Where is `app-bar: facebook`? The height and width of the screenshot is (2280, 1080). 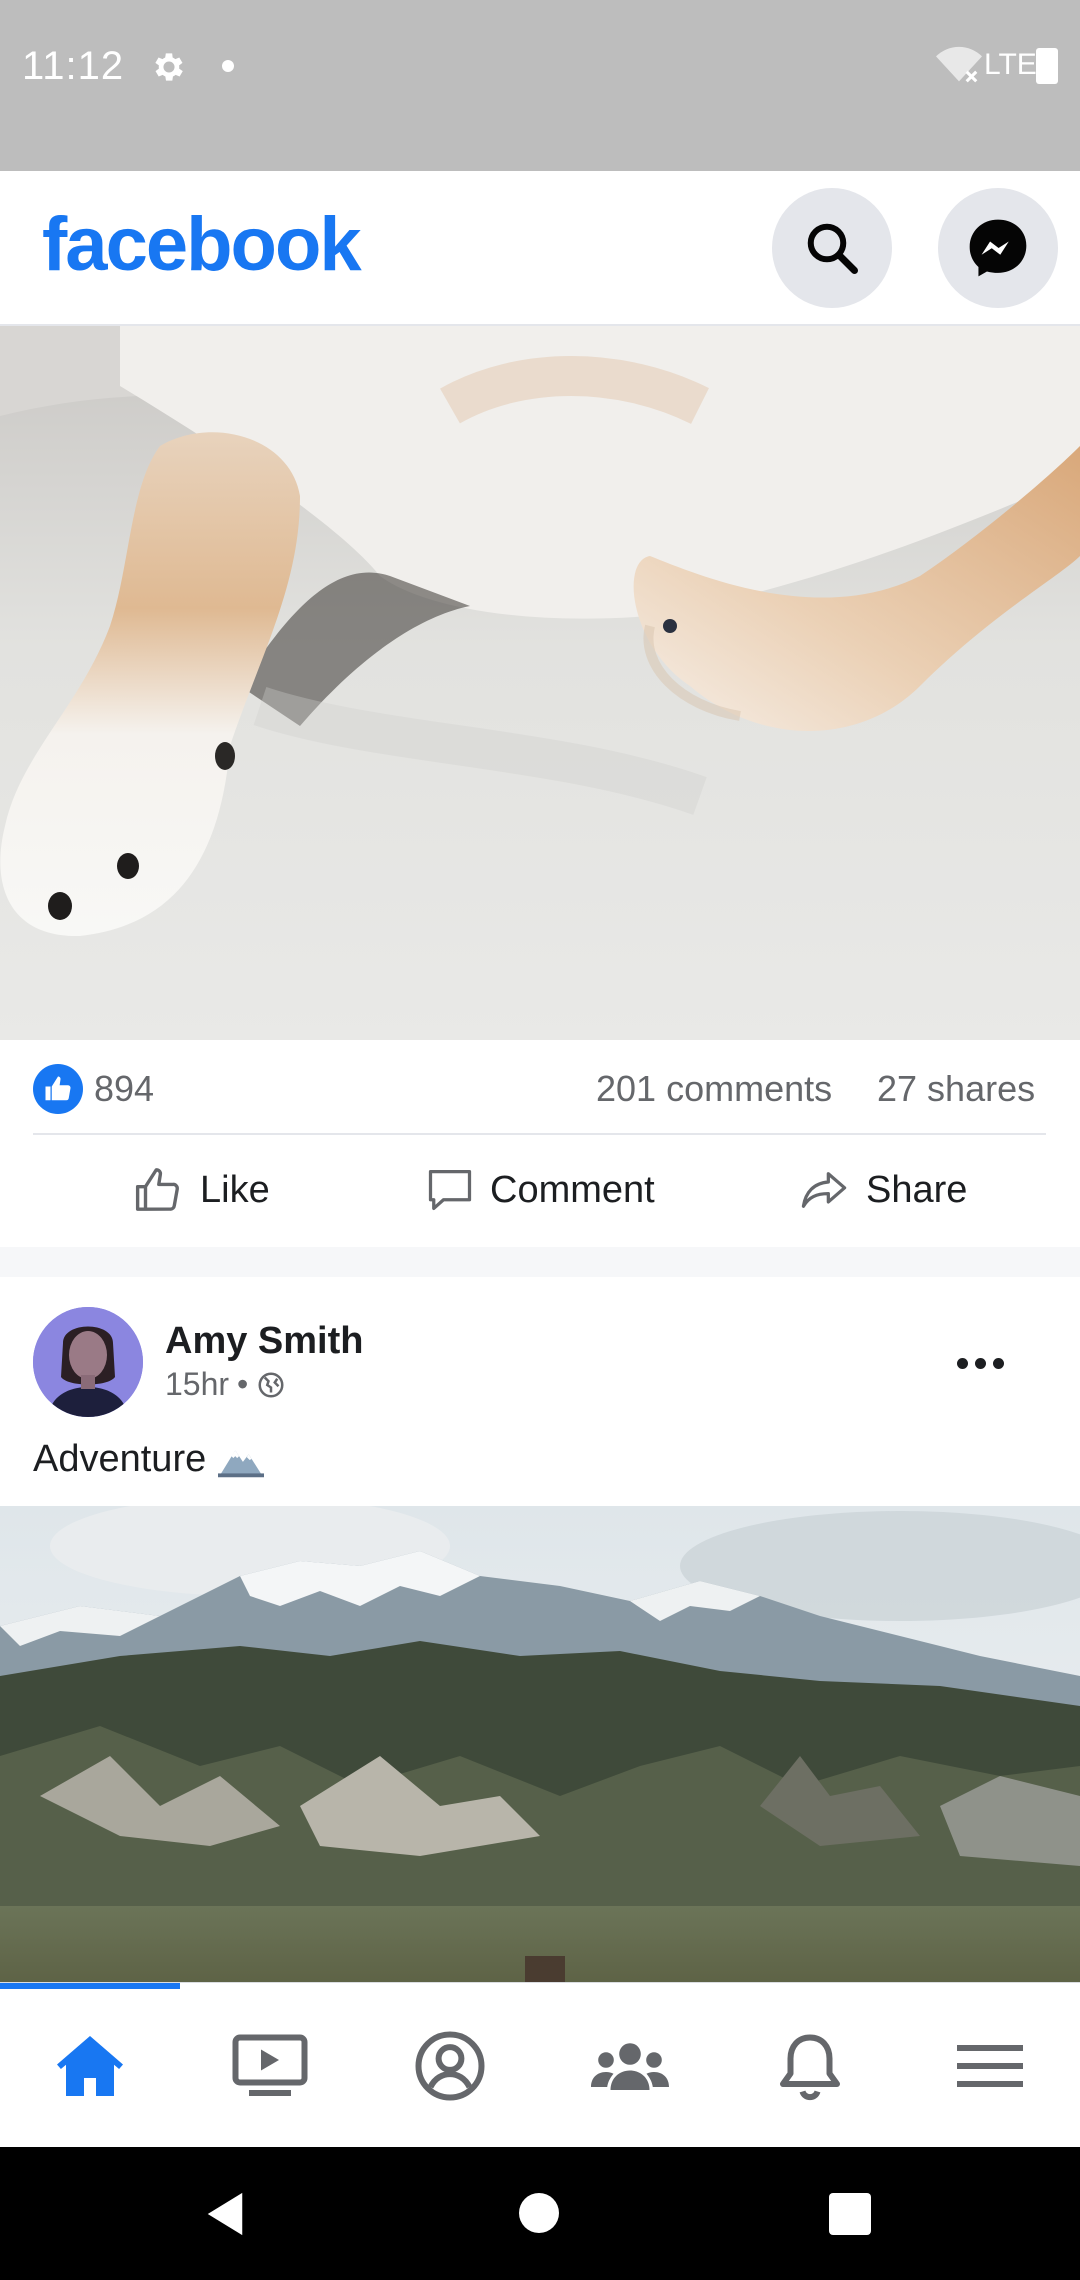 app-bar: facebook is located at coordinates (540, 248).